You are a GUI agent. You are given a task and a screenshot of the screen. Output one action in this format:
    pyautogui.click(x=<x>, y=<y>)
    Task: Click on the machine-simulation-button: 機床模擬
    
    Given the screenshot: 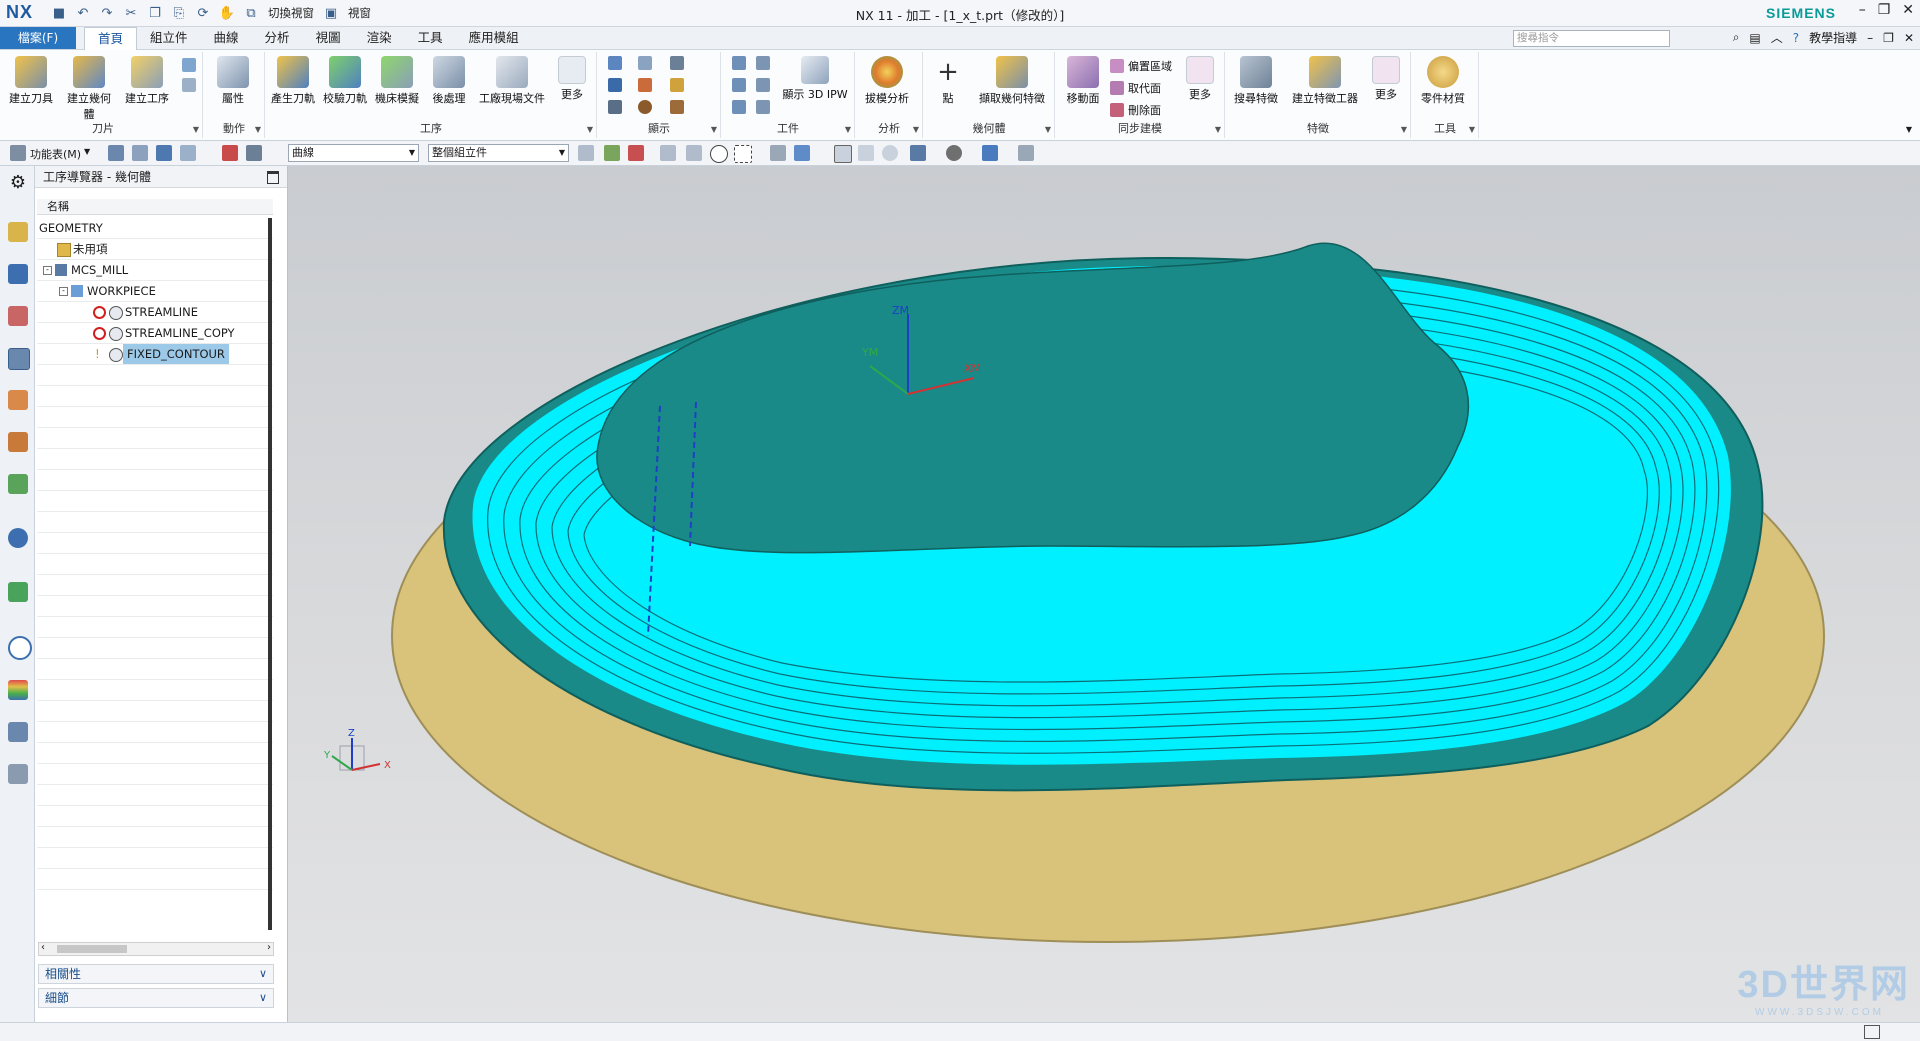 What is the action you would take?
    pyautogui.click(x=397, y=81)
    